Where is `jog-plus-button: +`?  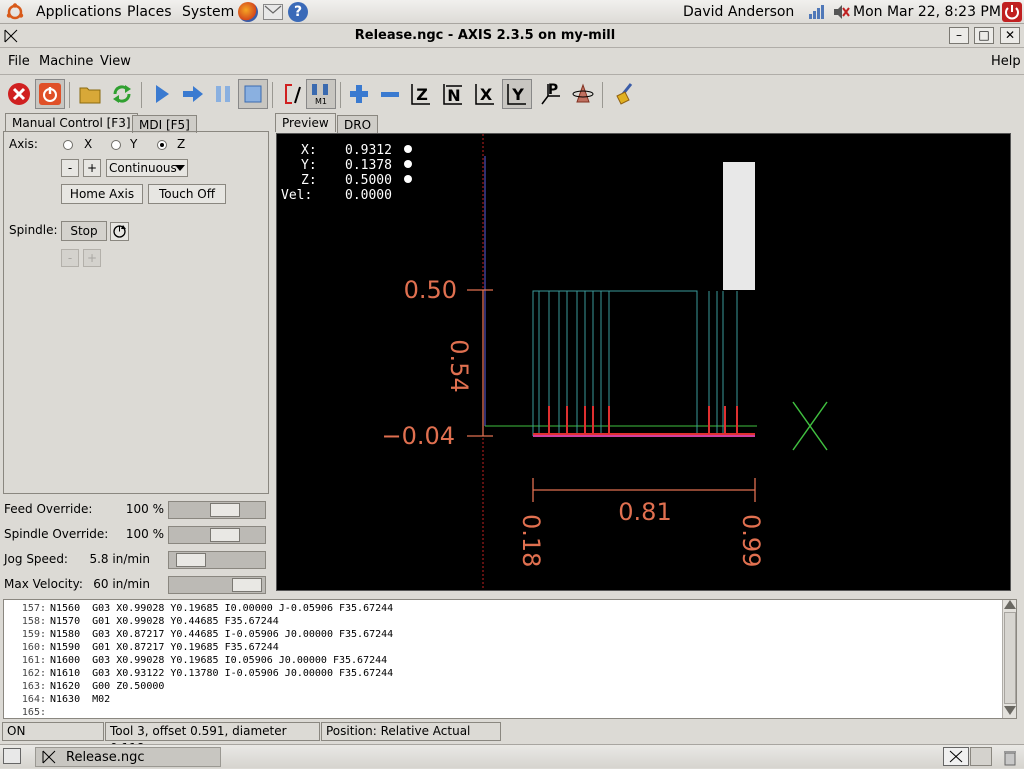
jog-plus-button: + is located at coordinates (92, 168).